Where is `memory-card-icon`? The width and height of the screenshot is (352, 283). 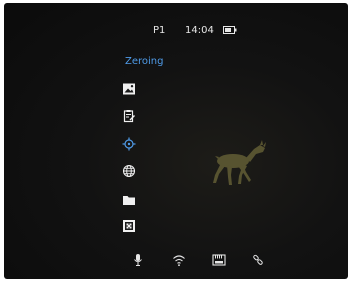 memory-card-icon is located at coordinates (219, 260).